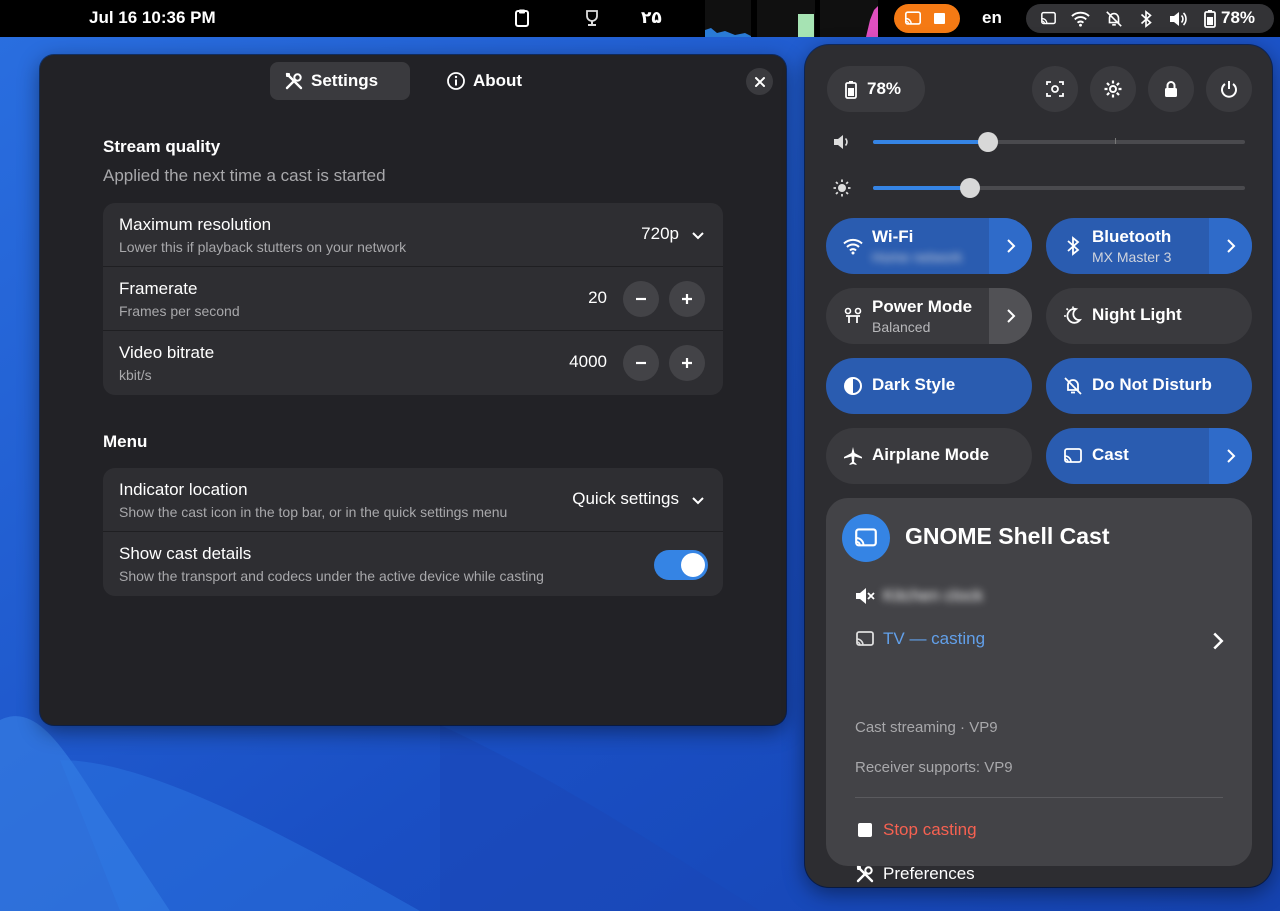  Describe the element at coordinates (1073, 315) in the screenshot. I see `night-light-icon` at that location.